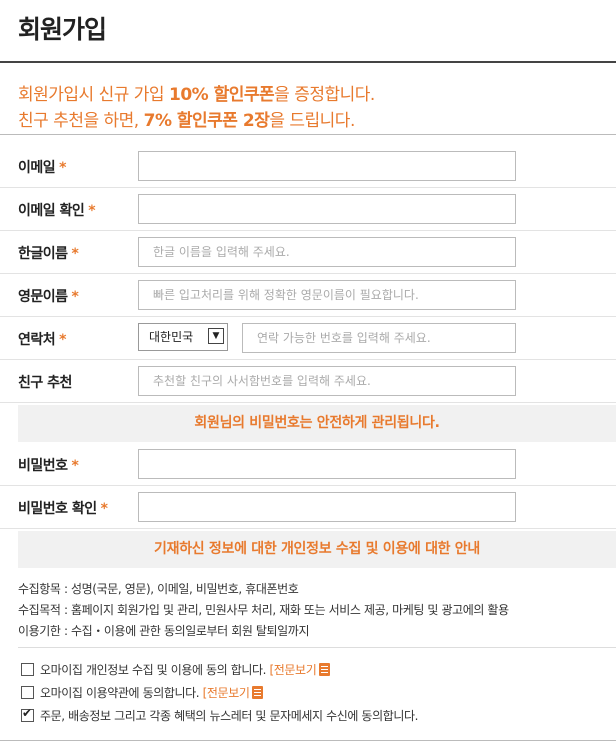  Describe the element at coordinates (42, 168) in the screenshot. I see `email-label: 이메일 *` at that location.